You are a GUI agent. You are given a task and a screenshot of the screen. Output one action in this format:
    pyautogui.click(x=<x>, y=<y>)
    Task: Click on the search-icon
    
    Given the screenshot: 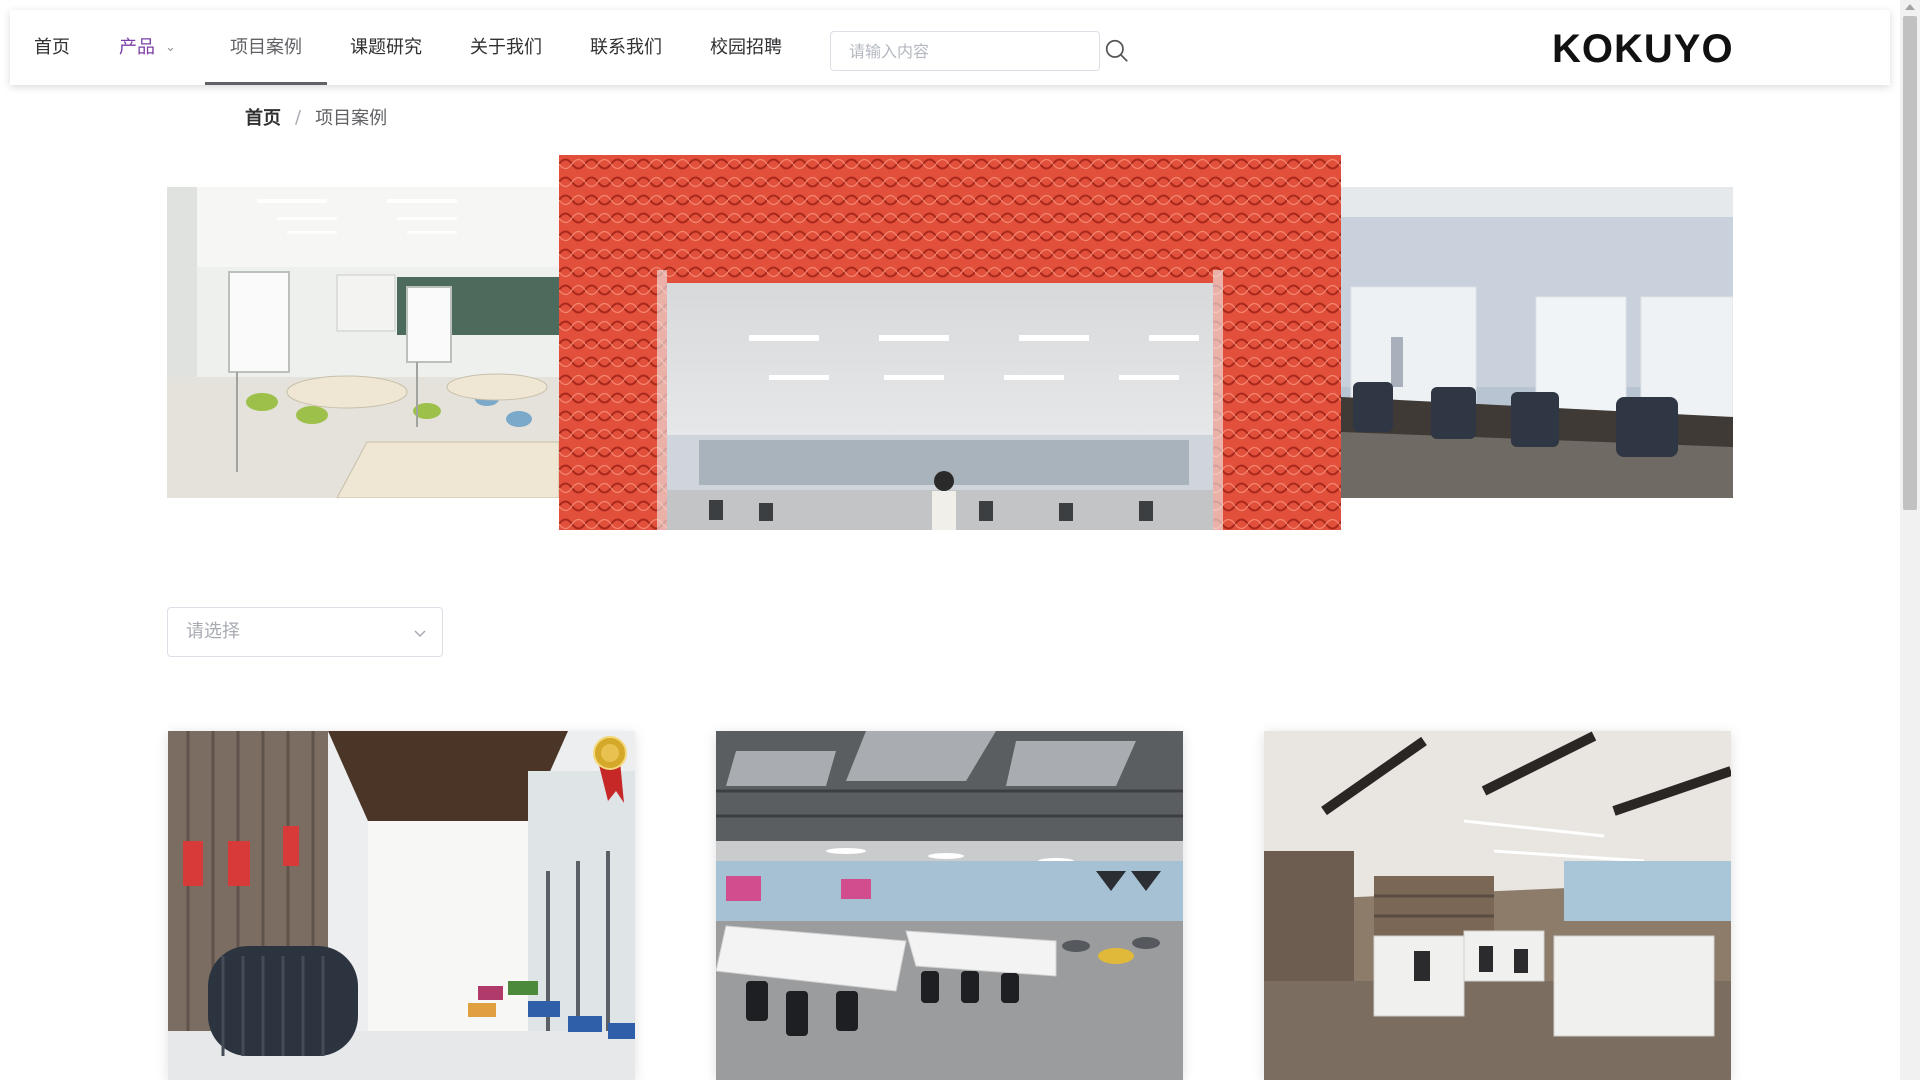 What is the action you would take?
    pyautogui.click(x=1117, y=51)
    